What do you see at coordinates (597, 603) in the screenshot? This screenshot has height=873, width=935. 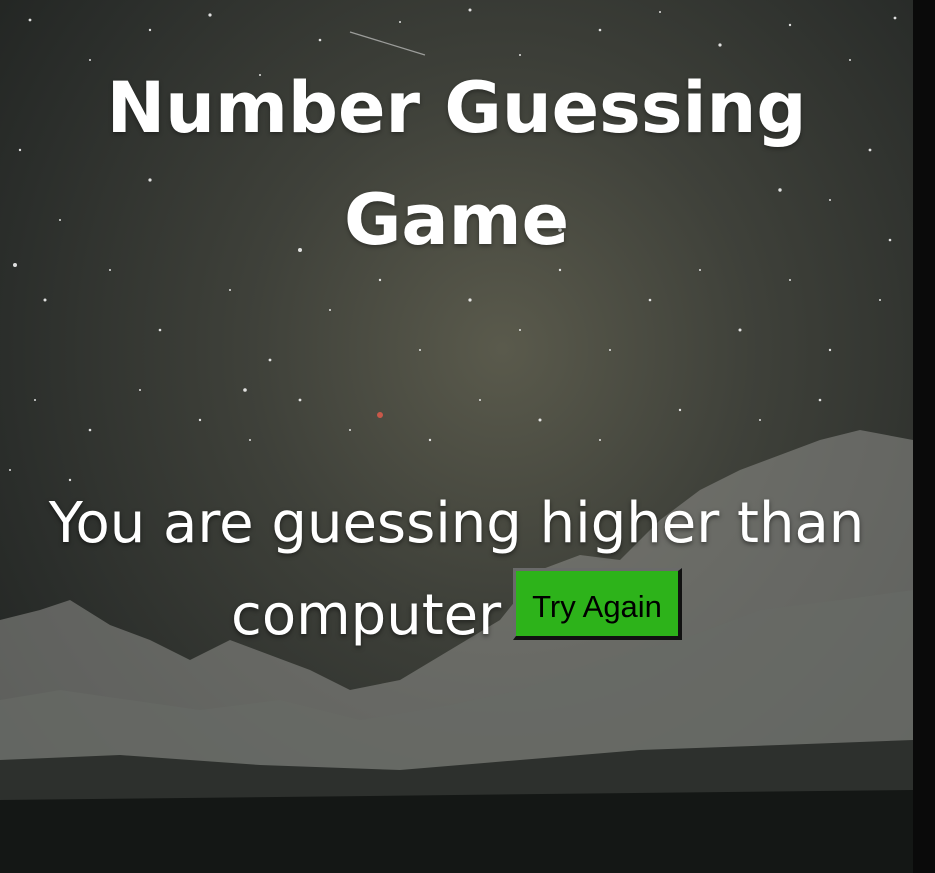 I see `try-again-button: Try Again` at bounding box center [597, 603].